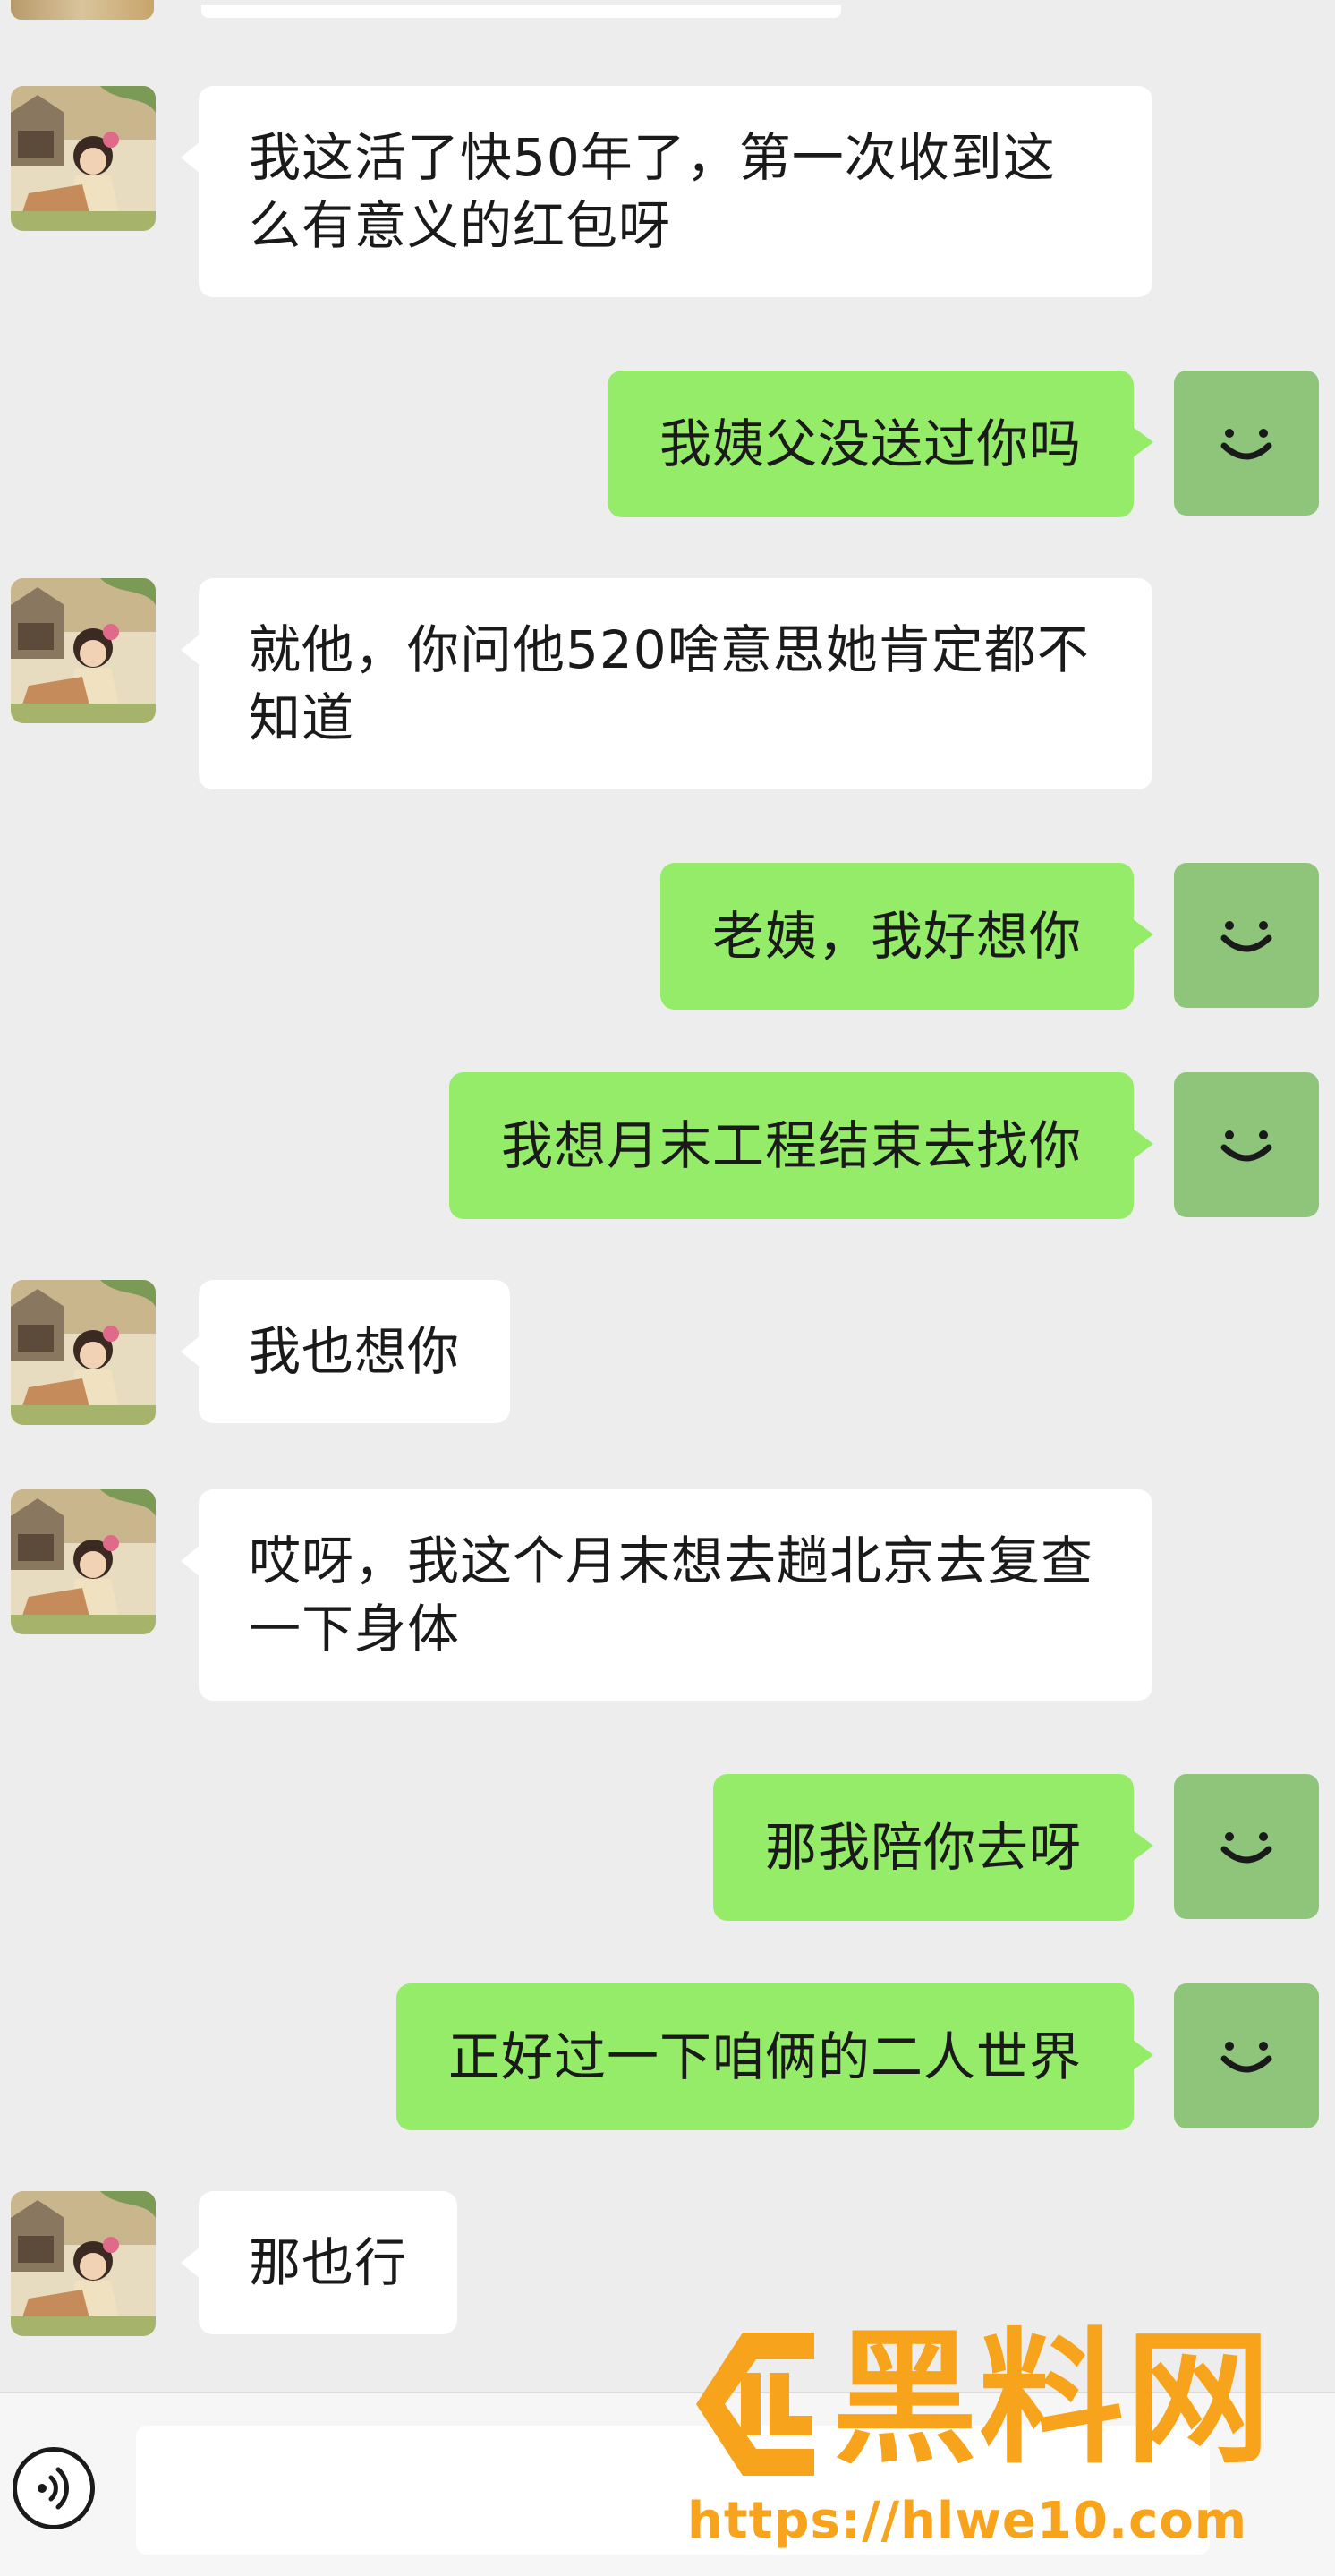 The image size is (1335, 2576). I want to click on watermark-title: 黑料网, so click(1052, 2400).